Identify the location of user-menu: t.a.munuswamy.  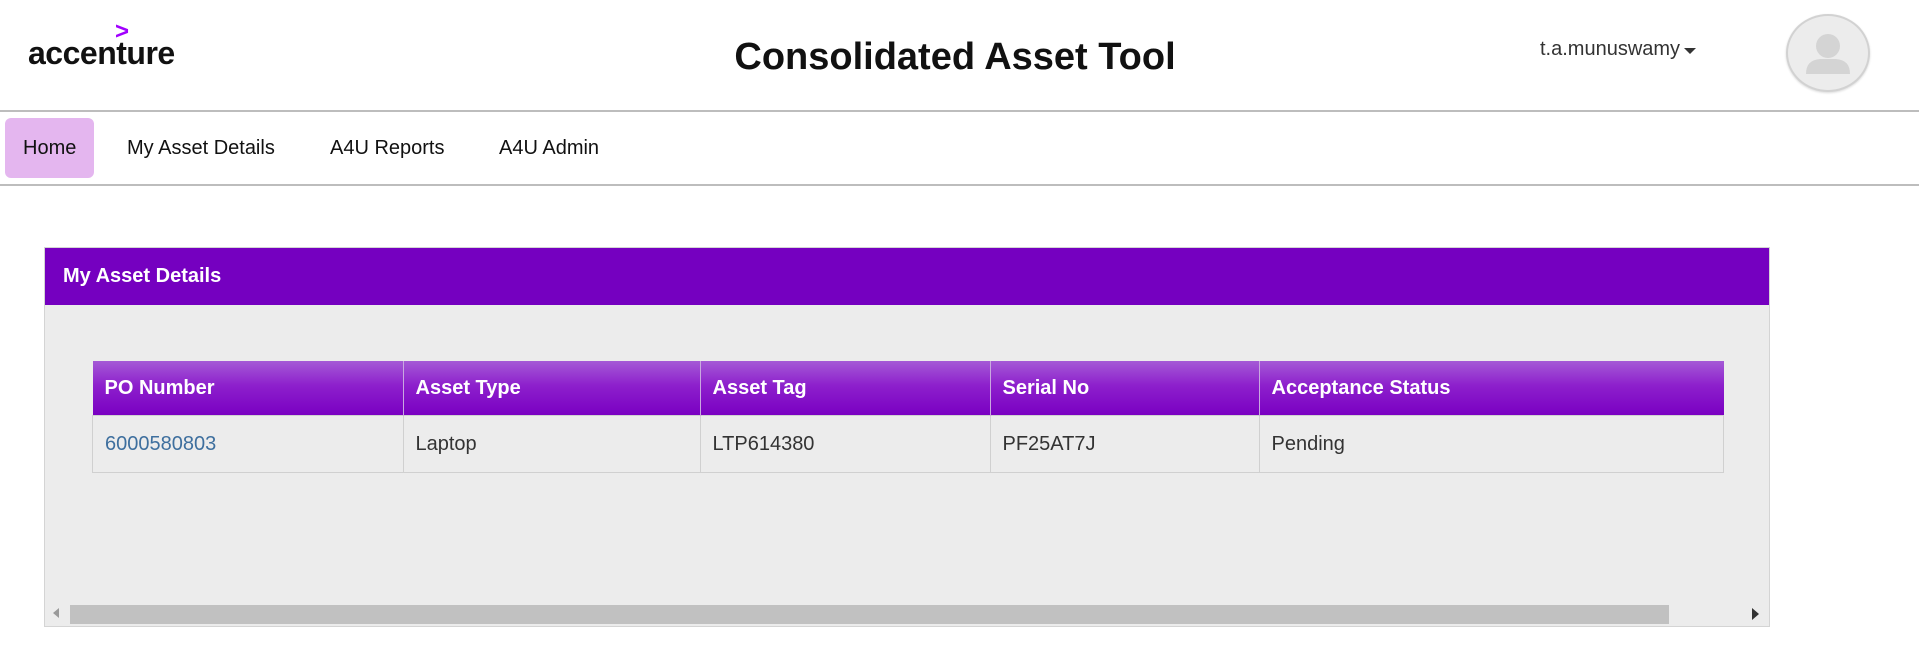
(1618, 49).